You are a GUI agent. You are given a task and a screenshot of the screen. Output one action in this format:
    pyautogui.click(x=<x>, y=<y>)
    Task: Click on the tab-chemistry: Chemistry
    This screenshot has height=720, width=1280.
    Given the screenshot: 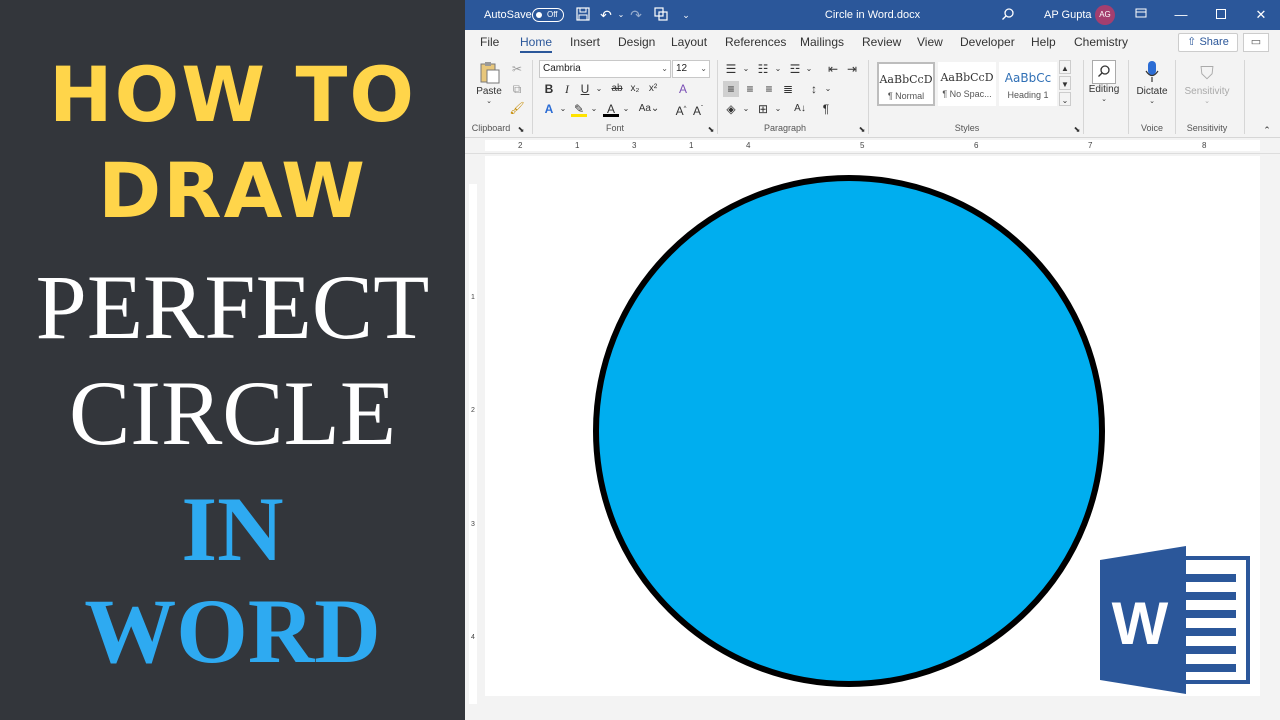 What is the action you would take?
    pyautogui.click(x=1101, y=44)
    